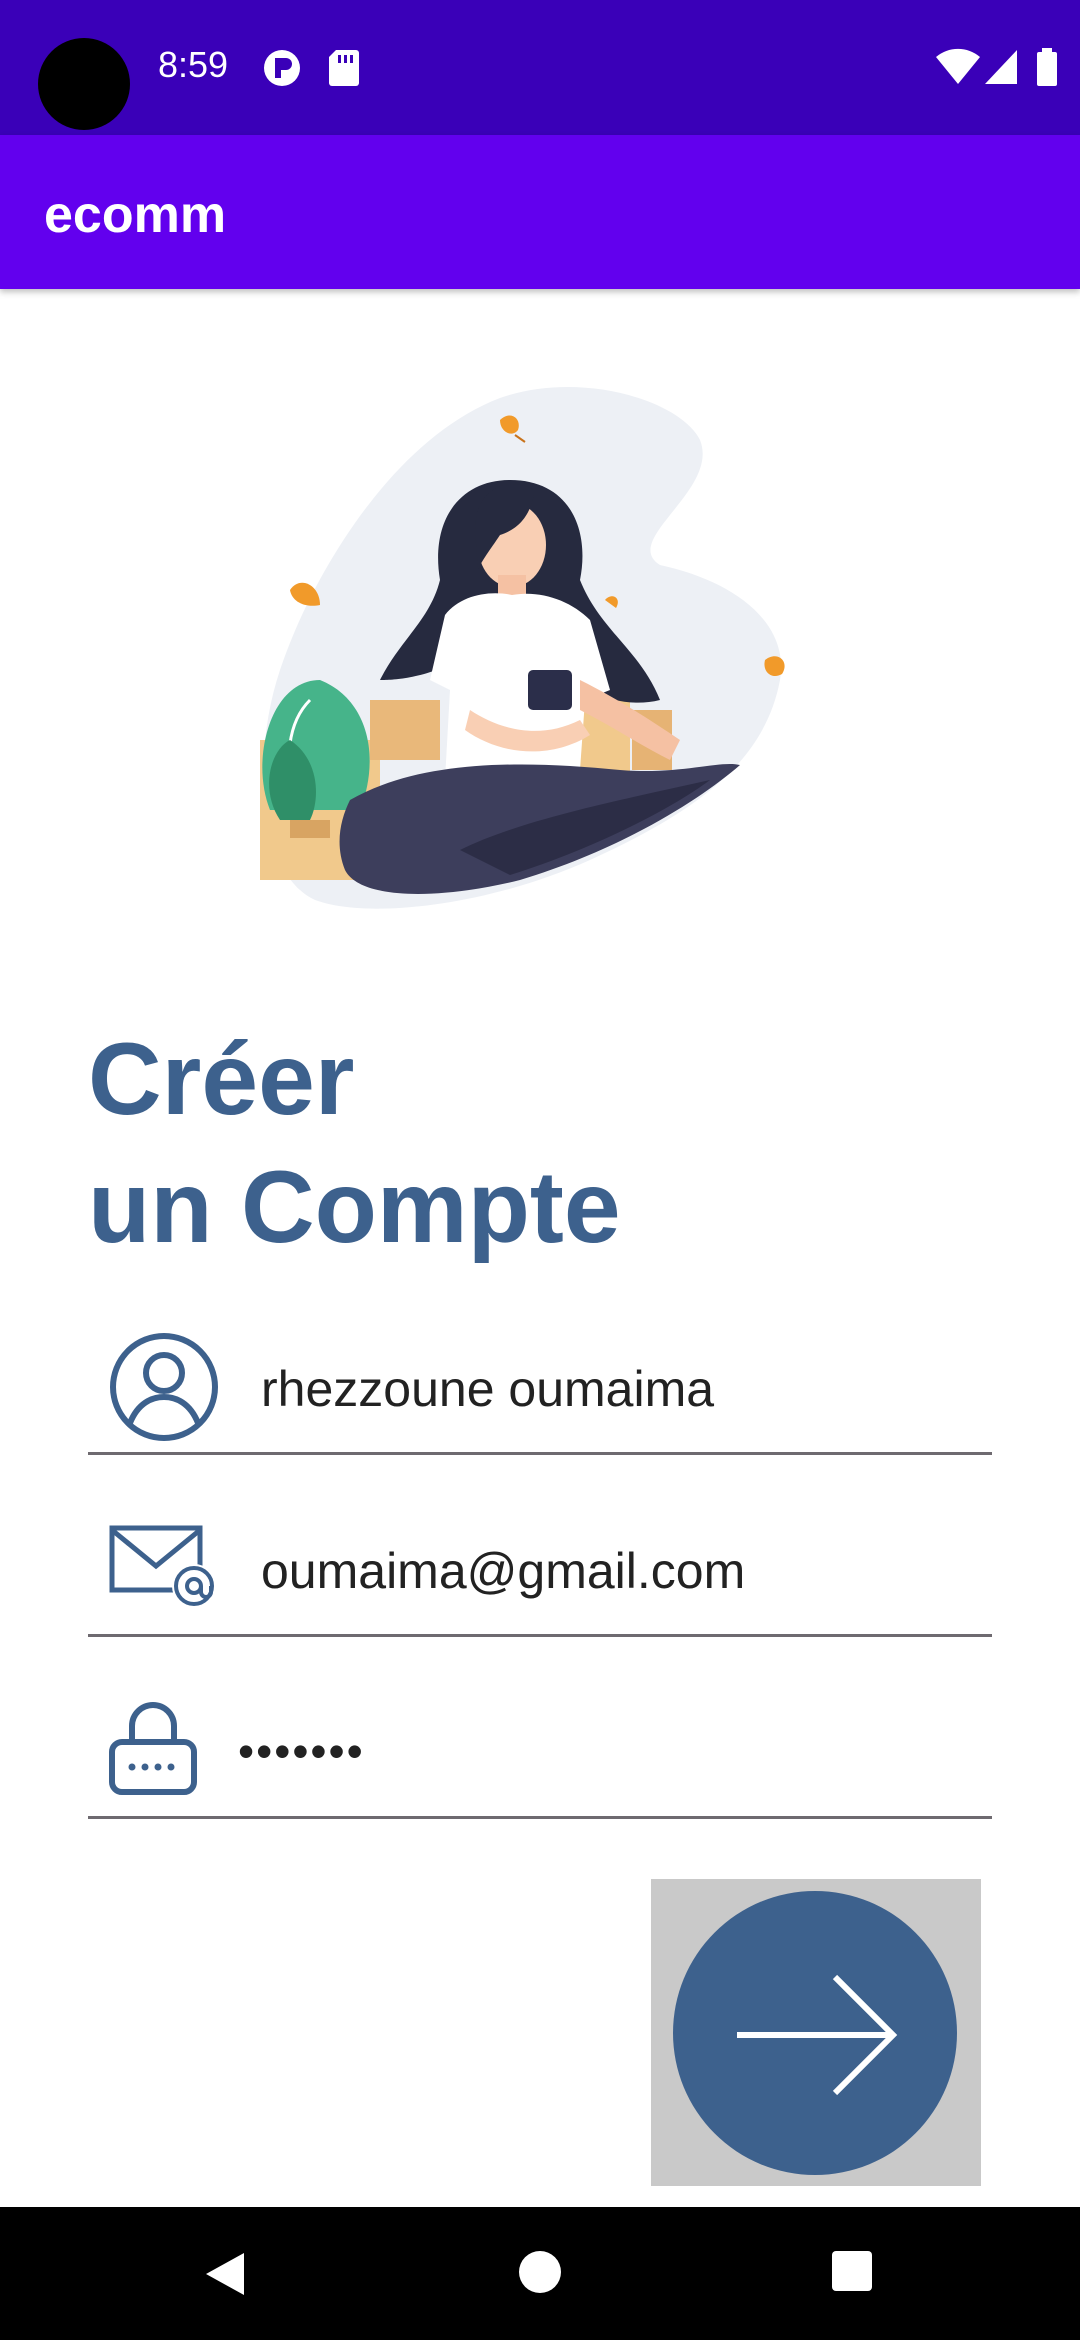  I want to click on next-button, so click(815, 2033).